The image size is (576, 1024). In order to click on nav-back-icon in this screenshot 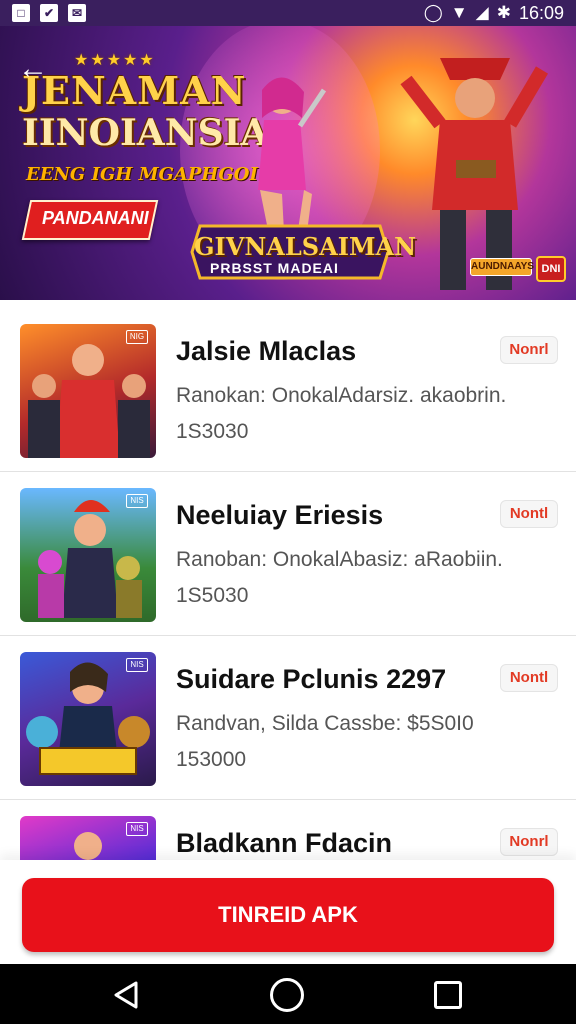, I will do `click(127, 995)`.